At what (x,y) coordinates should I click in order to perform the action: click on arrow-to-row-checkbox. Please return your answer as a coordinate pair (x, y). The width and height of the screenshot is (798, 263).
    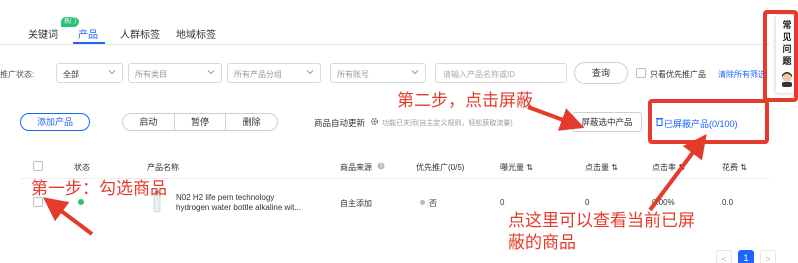
    Looking at the image, I should click on (68, 216).